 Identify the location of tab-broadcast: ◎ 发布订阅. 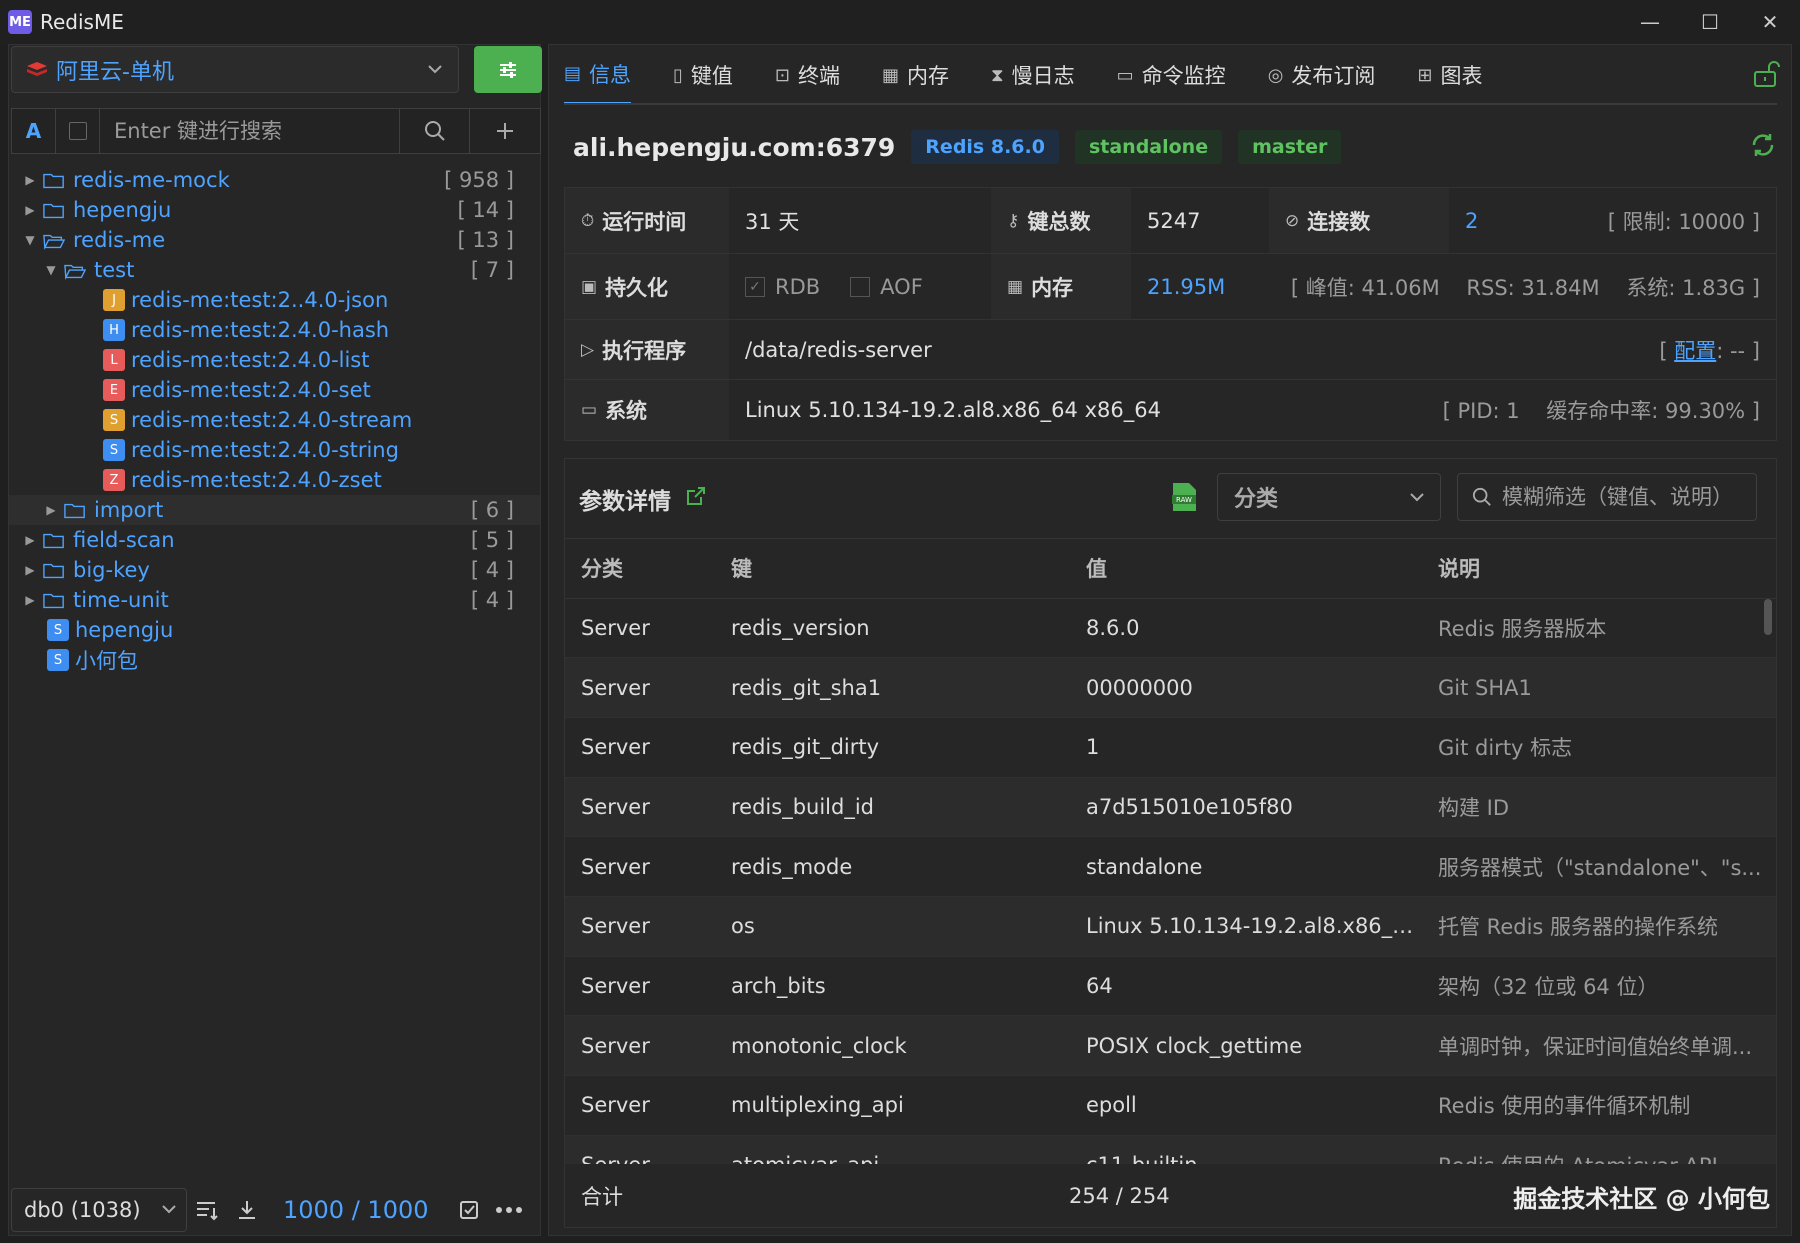
(1322, 75).